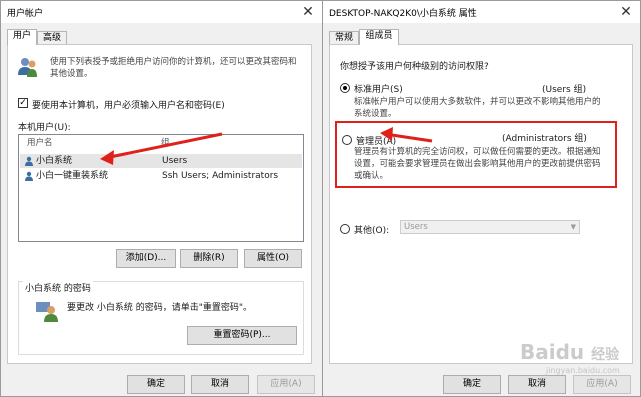 This screenshot has width=641, height=397. Describe the element at coordinates (266, 146) in the screenshot. I see `annotation-arrow-user` at that location.